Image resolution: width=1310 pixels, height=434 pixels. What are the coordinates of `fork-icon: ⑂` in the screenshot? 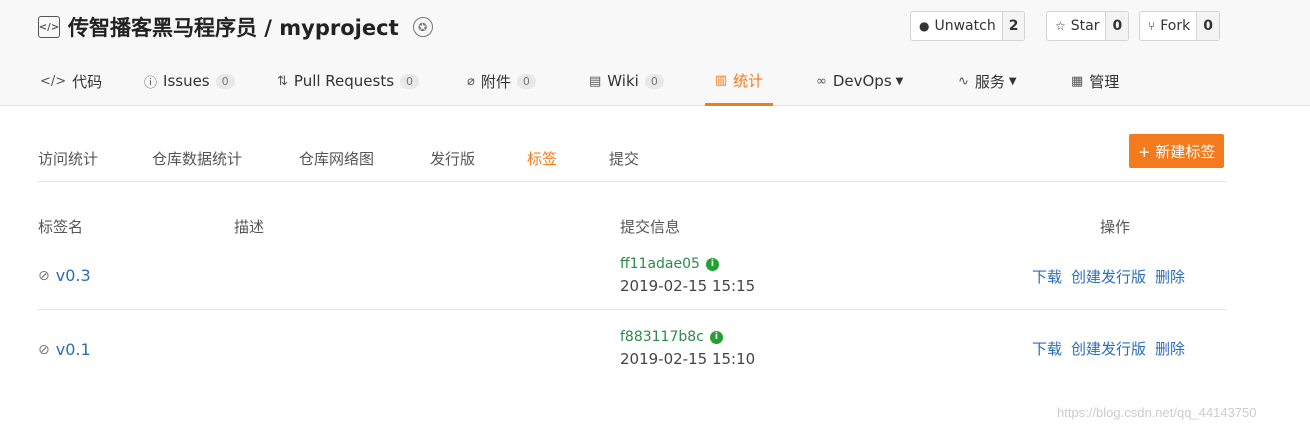 It's located at (1152, 26).